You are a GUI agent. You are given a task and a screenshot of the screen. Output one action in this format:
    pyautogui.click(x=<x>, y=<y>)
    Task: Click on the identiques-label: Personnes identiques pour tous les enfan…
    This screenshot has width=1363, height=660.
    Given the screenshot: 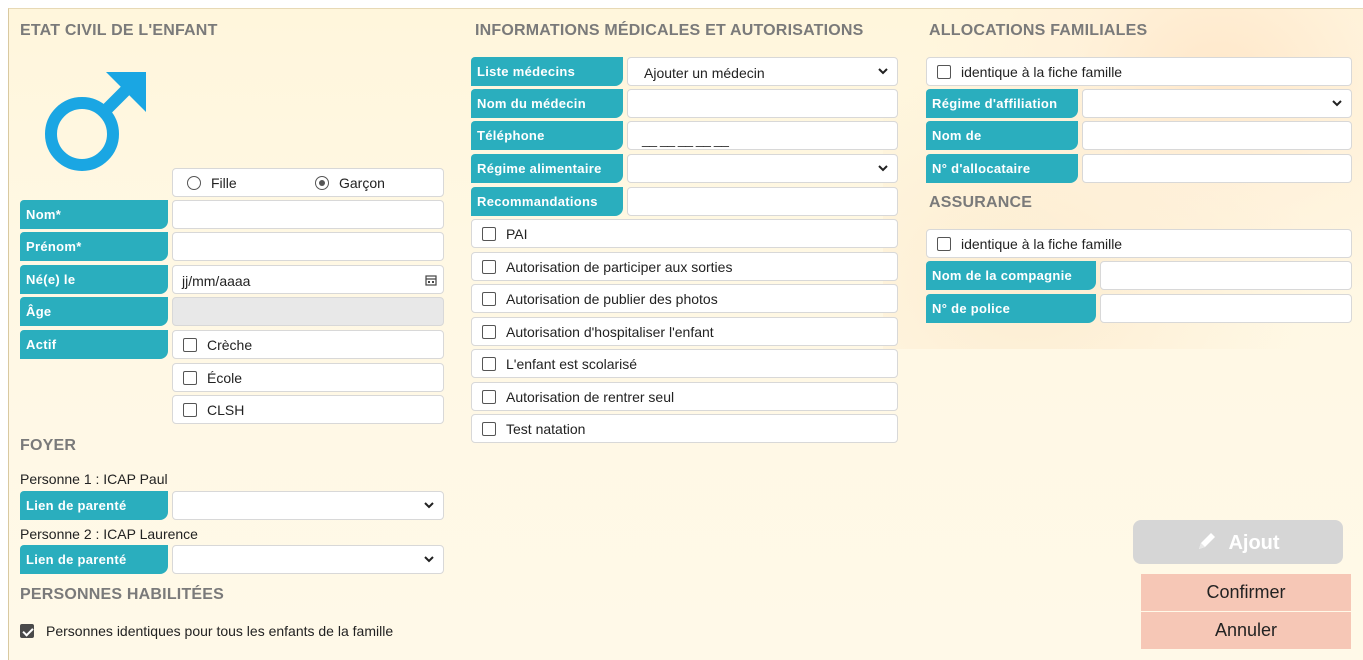 What is the action you would take?
    pyautogui.click(x=220, y=631)
    